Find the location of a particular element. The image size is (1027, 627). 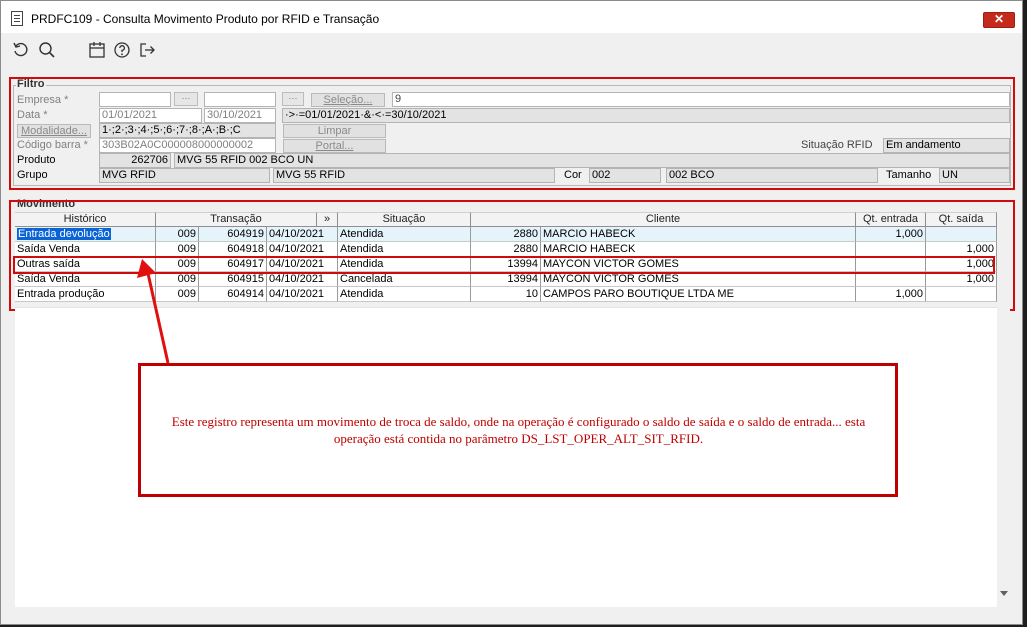

annotation-arrow-icon is located at coordinates (153, 311).